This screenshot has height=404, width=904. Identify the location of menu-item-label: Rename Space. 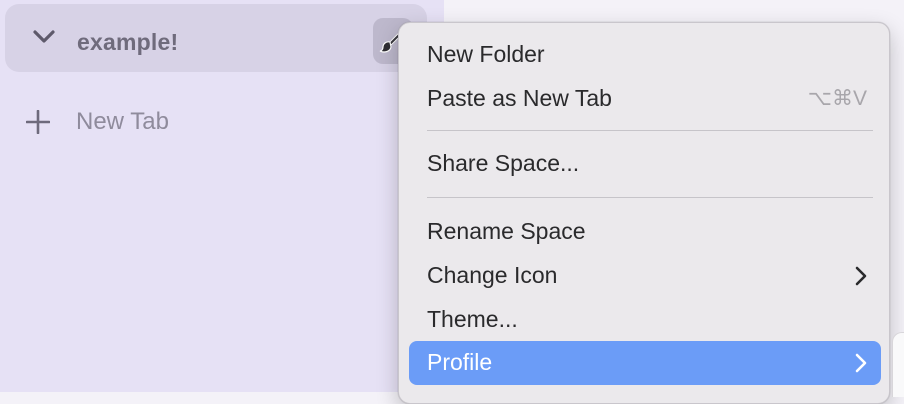
(506, 231).